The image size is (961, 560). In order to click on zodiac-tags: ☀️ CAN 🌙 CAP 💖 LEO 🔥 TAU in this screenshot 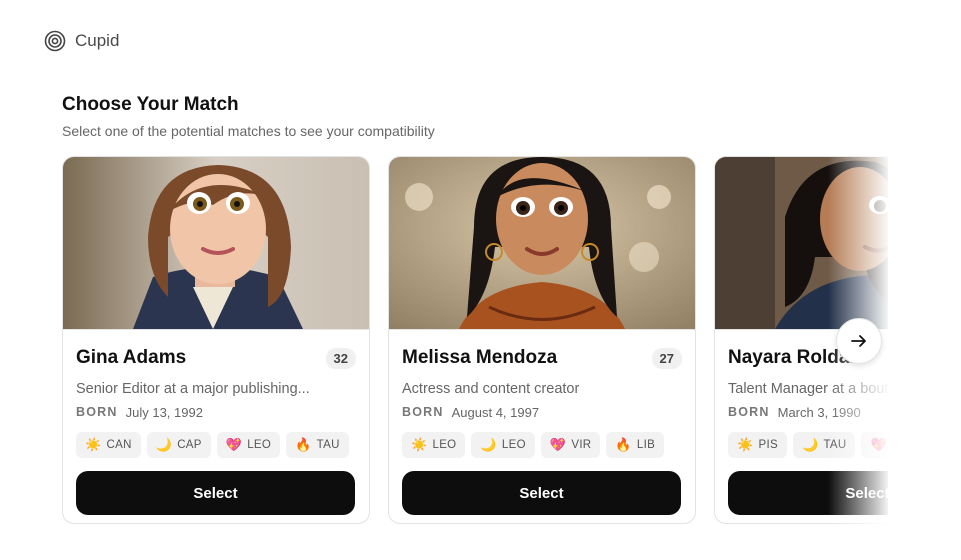, I will do `click(216, 445)`.